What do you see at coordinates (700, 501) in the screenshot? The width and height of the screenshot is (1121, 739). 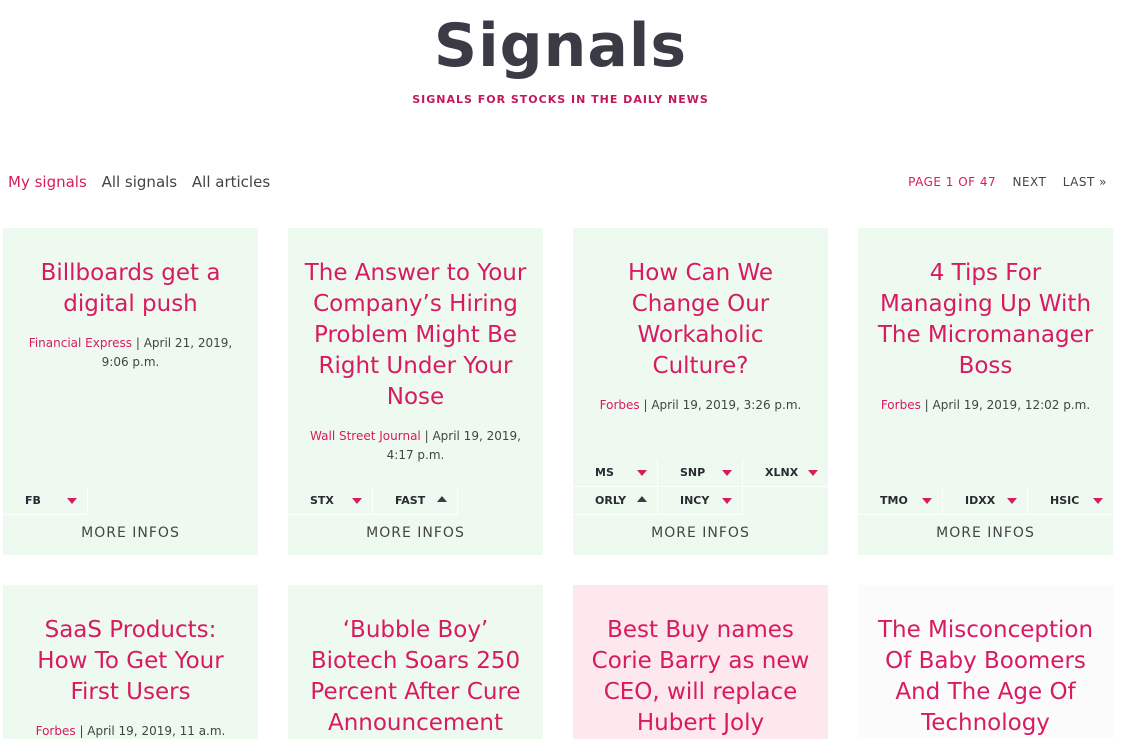 I see `ticker-signal: INCY` at bounding box center [700, 501].